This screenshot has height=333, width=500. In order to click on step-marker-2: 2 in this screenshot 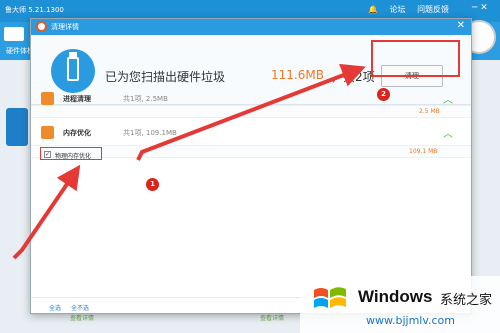, I will do `click(383, 94)`.